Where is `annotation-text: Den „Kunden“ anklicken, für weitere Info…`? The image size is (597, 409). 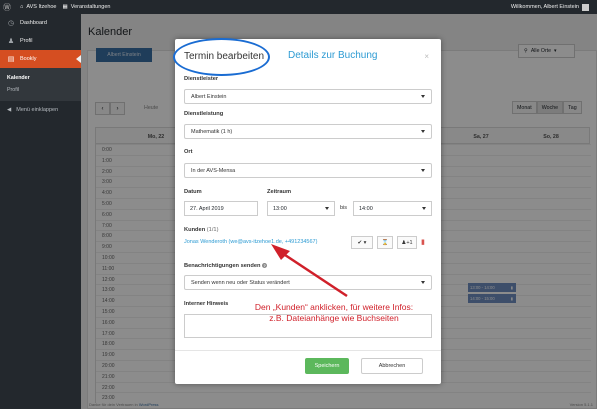
annotation-text: Den „Kunden“ anklicken, für weitere Info… is located at coordinates (334, 312).